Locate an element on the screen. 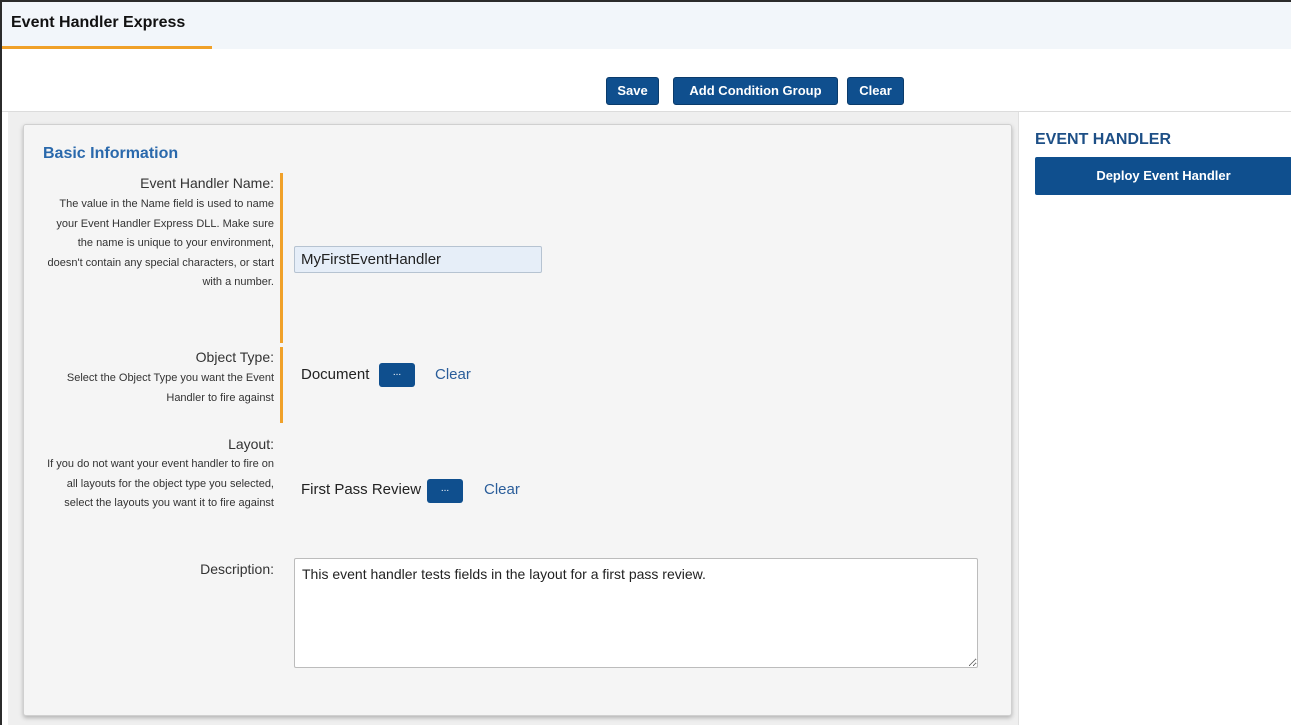 The width and height of the screenshot is (1291, 725). tab-label: Event Handler Express is located at coordinates (98, 22).